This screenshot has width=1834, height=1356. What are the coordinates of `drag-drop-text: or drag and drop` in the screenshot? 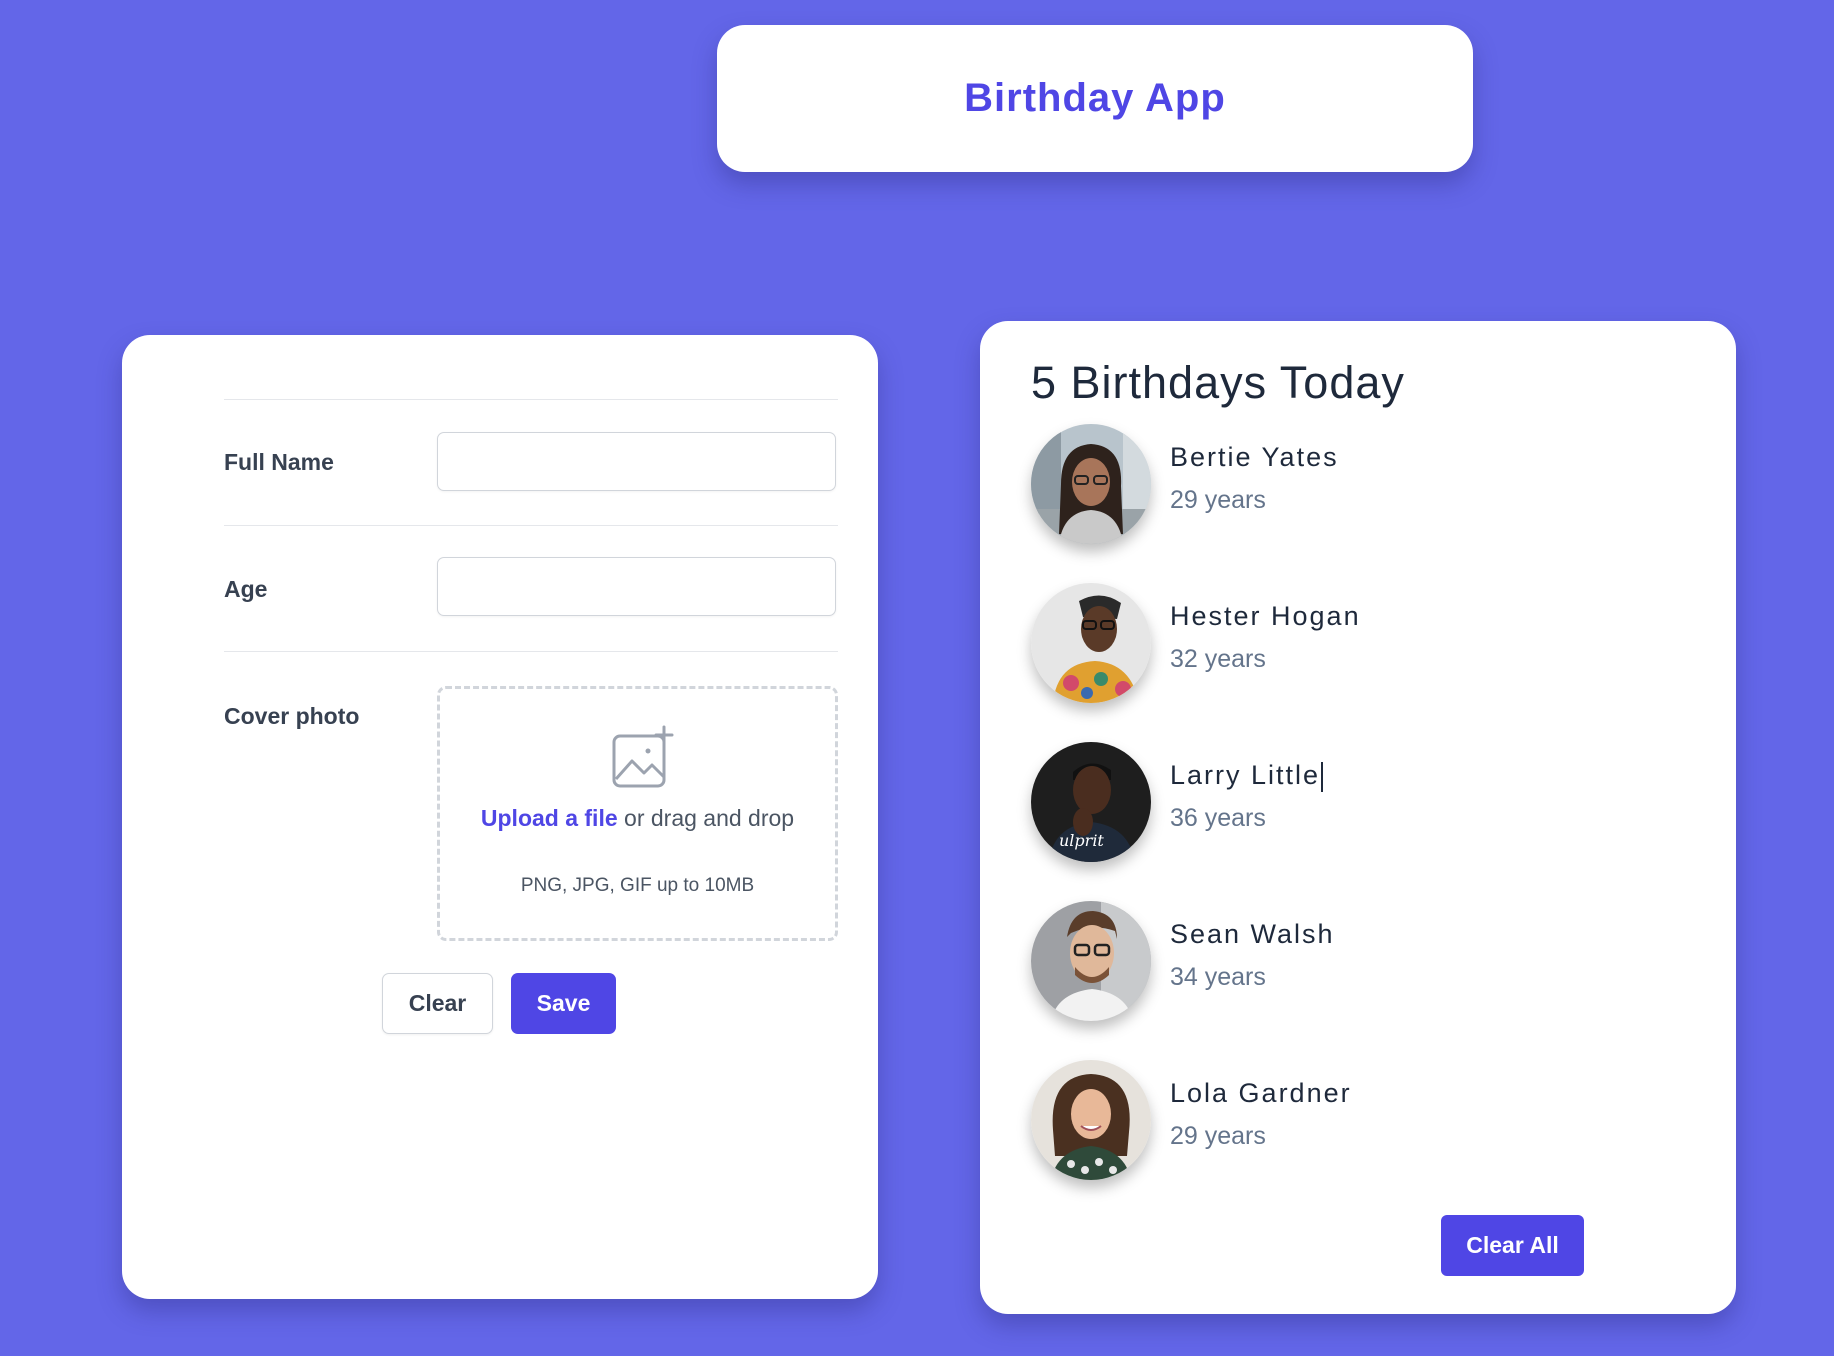 It's located at (706, 818).